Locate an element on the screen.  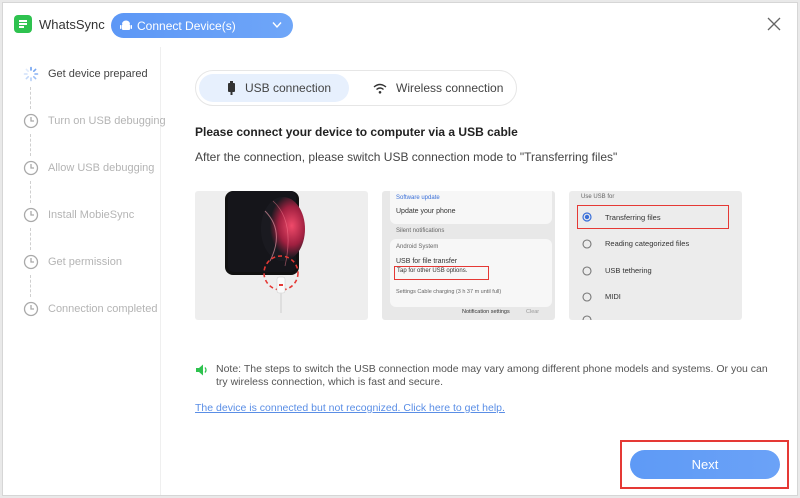
notification-settings-label: Notification settings is located at coordinates (486, 312).